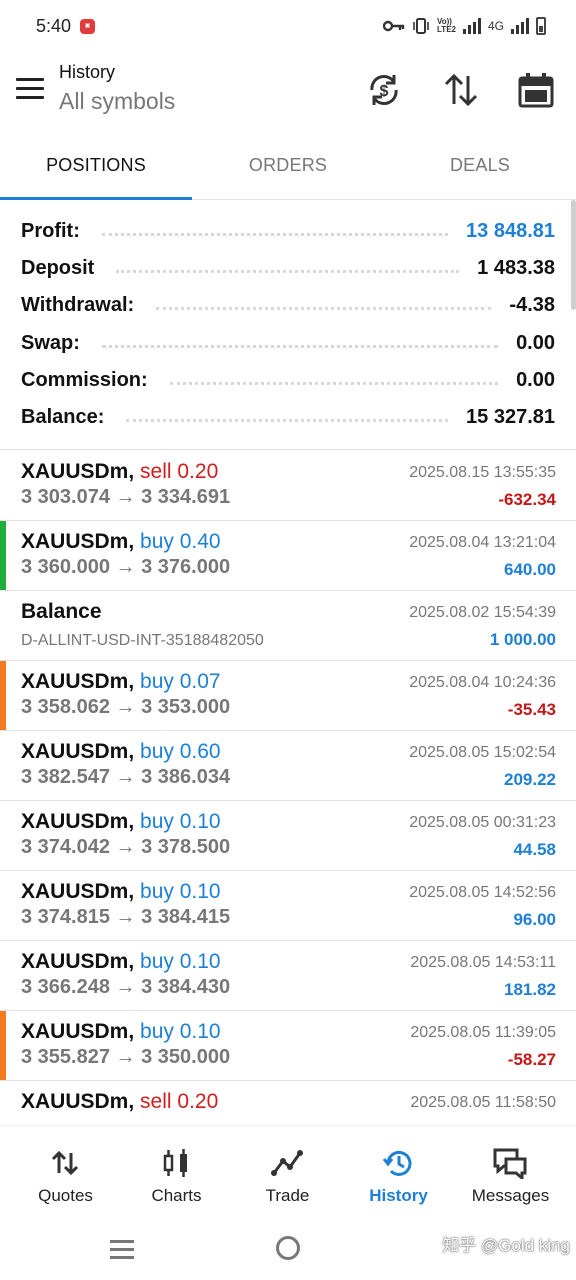  What do you see at coordinates (384, 90) in the screenshot?
I see `refresh-dollar-icon: $` at bounding box center [384, 90].